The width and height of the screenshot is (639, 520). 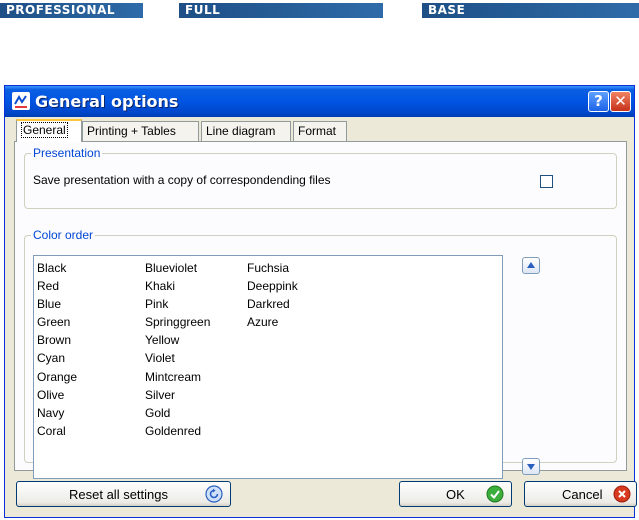 What do you see at coordinates (241, 131) in the screenshot?
I see `tab-line-diagram-label: Line diagram` at bounding box center [241, 131].